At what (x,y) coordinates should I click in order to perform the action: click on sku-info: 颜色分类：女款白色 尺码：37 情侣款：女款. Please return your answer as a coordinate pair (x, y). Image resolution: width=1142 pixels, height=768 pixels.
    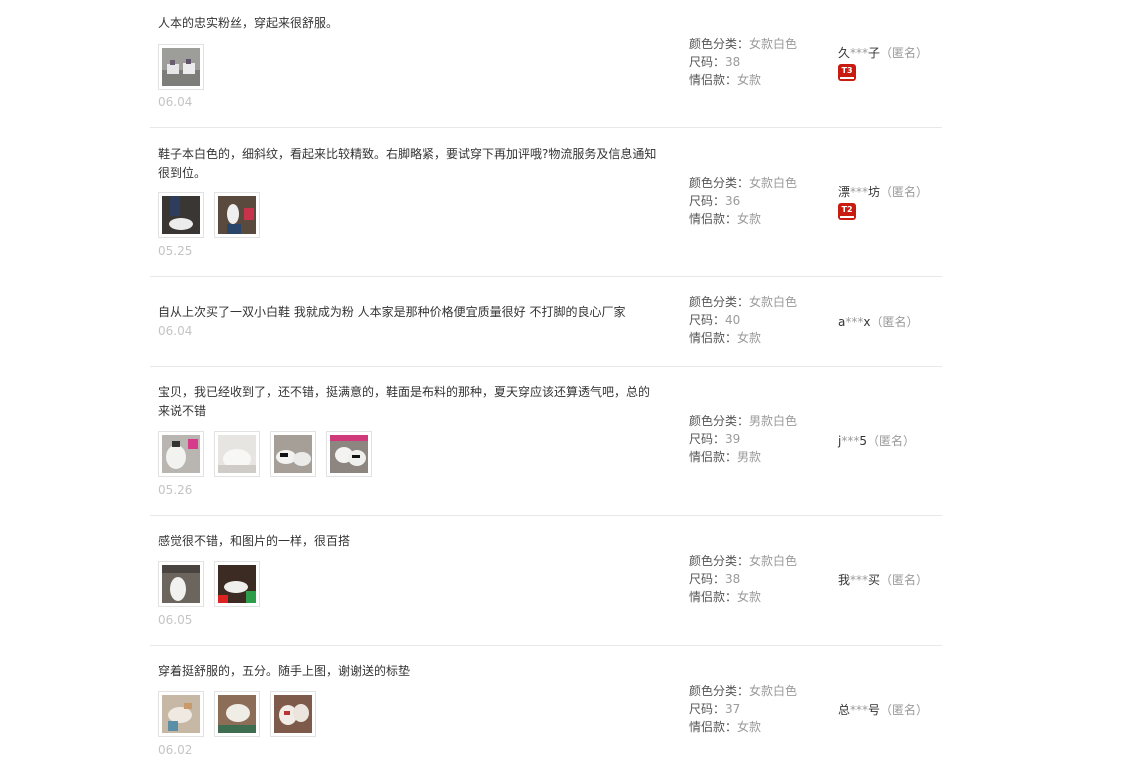
    Looking at the image, I should click on (743, 709).